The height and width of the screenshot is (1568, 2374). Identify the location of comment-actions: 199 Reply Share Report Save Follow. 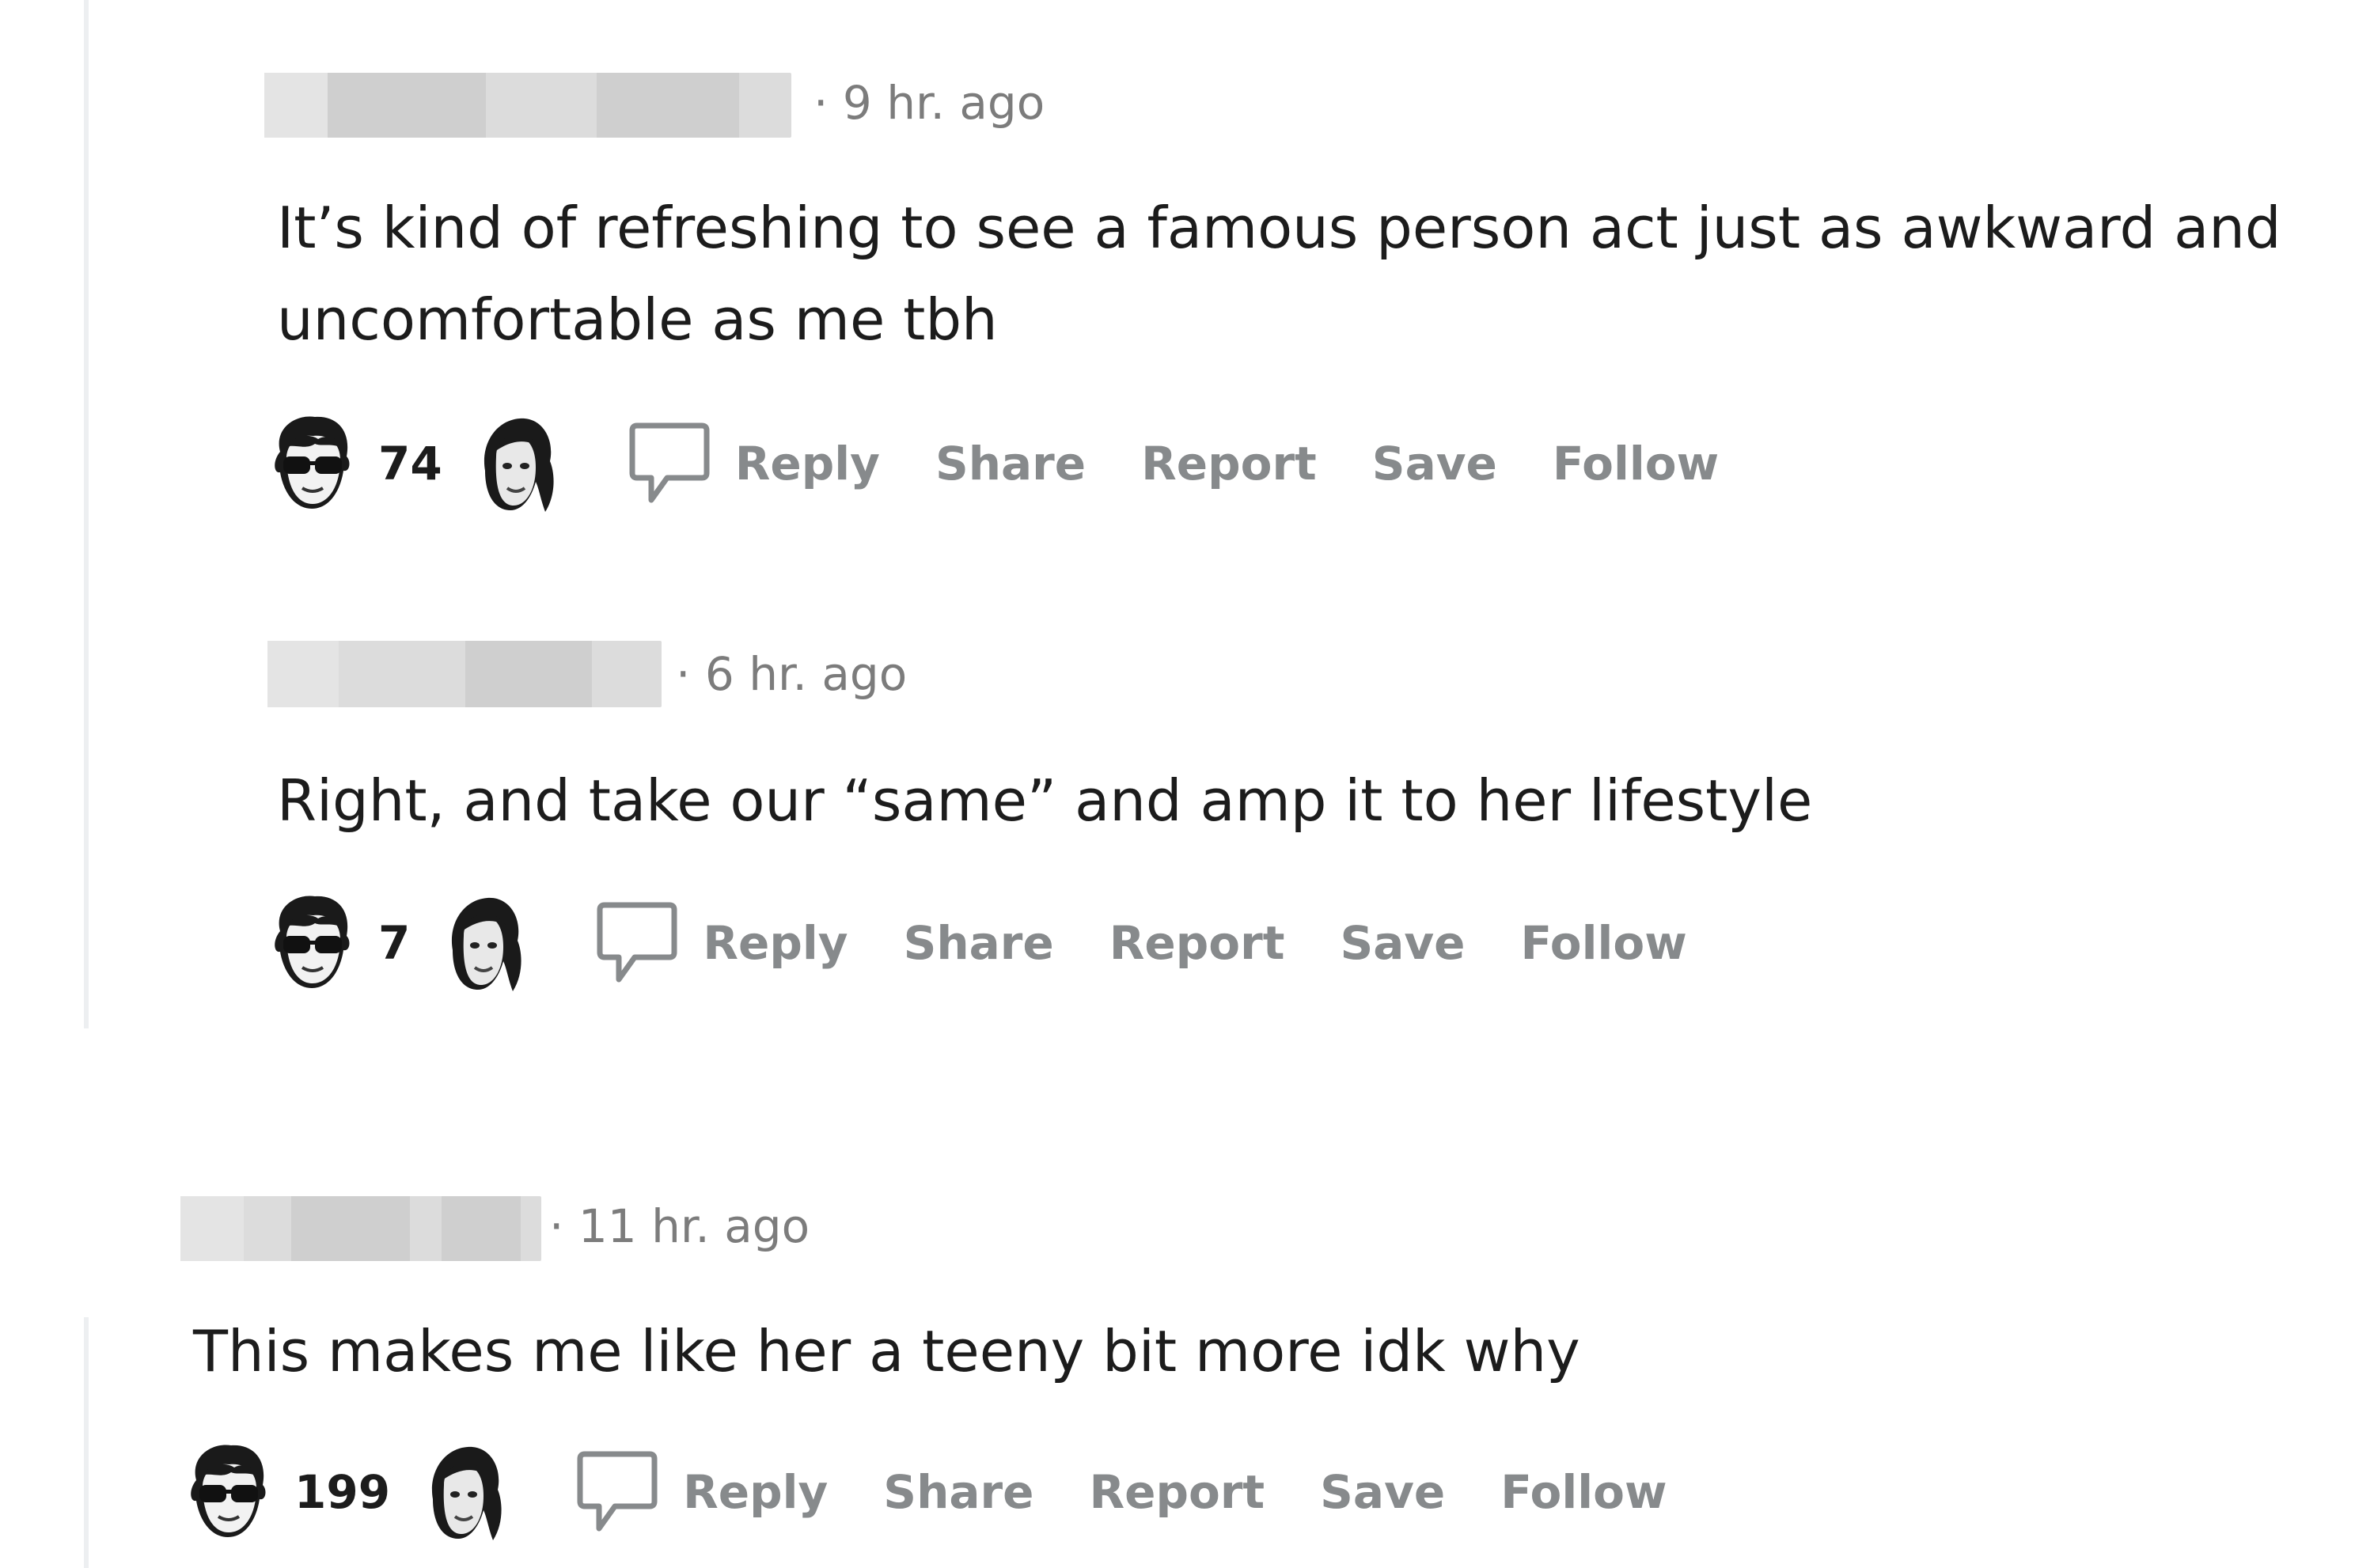
(954, 1492).